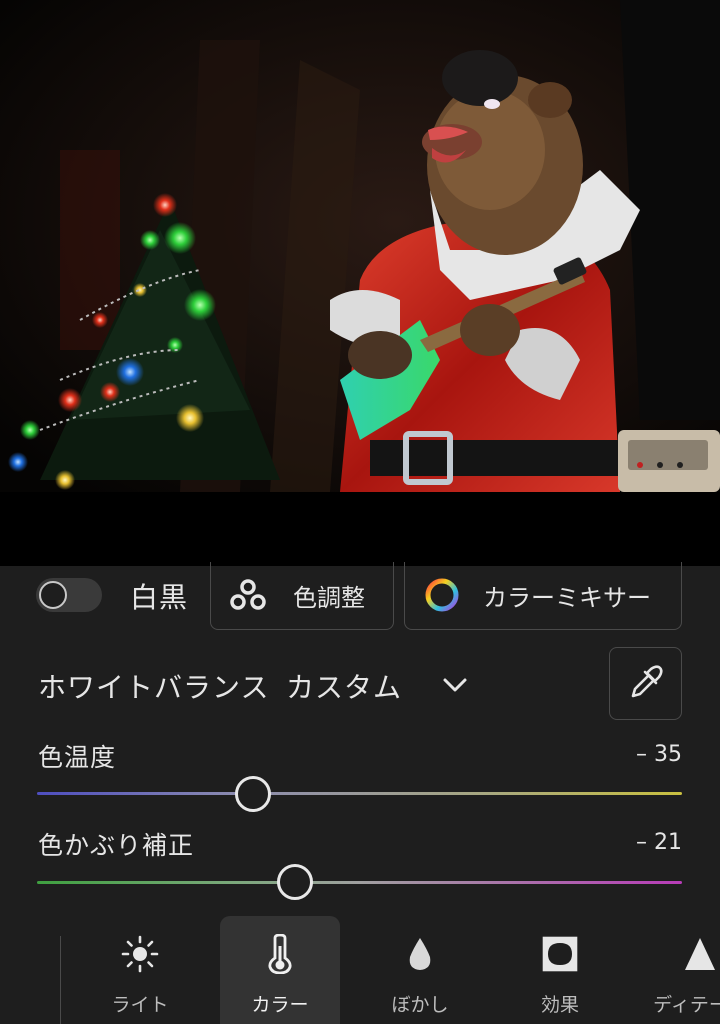  I want to click on tool-color: カラー, so click(280, 970).